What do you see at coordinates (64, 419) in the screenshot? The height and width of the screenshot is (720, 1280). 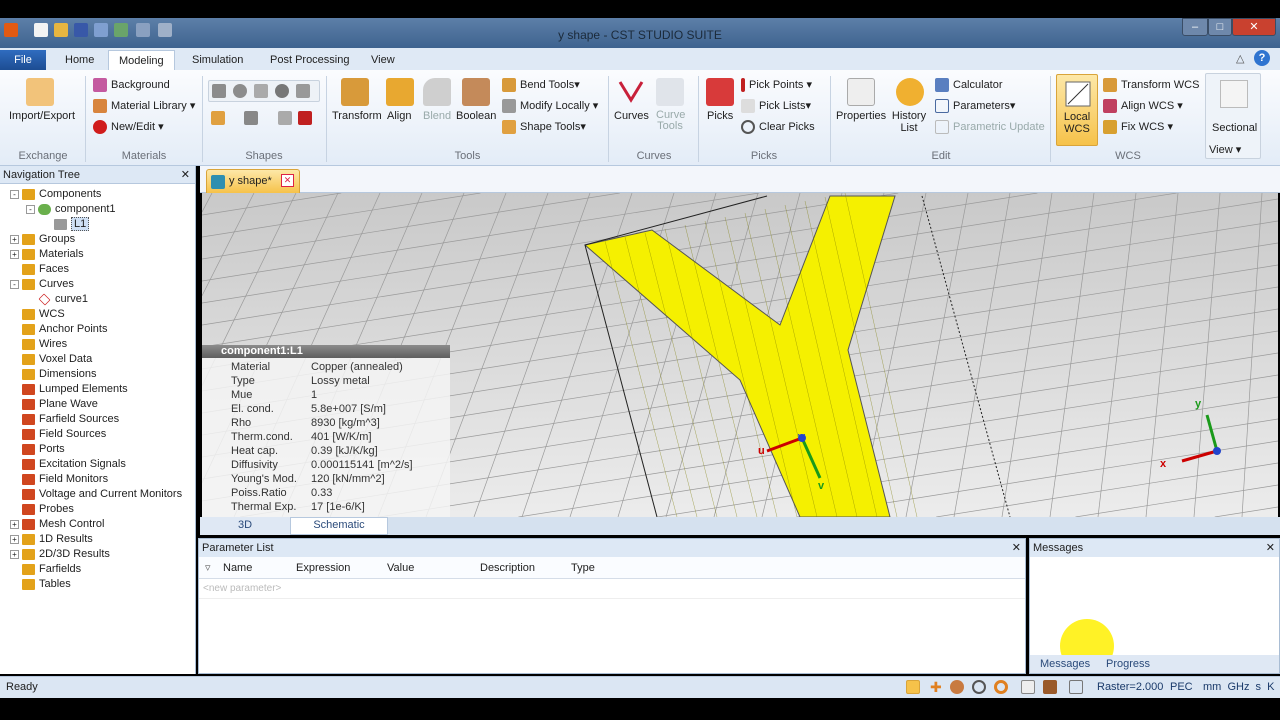 I see `tree-item: Farfield Sources` at bounding box center [64, 419].